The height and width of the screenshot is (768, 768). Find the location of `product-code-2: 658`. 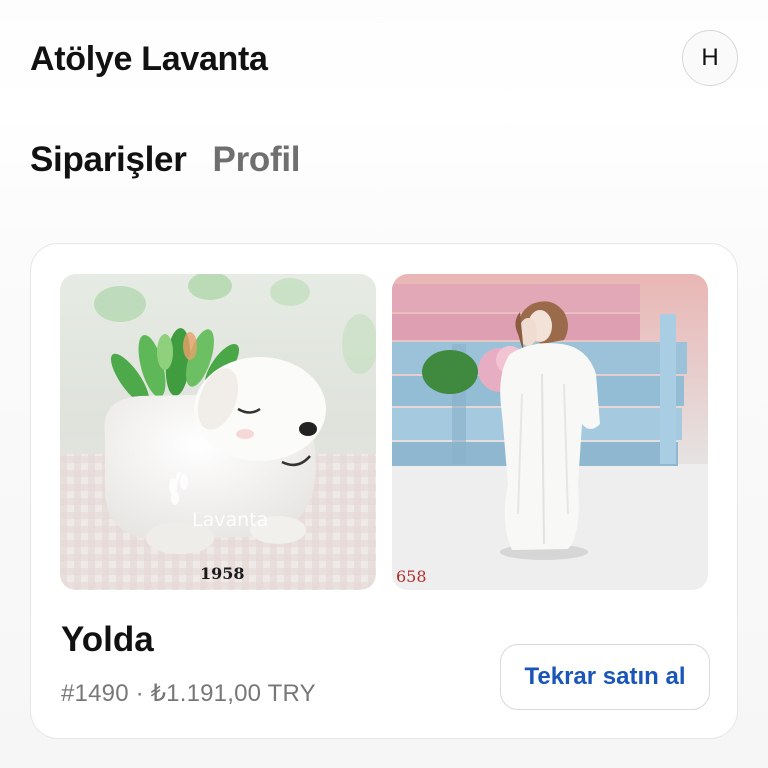

product-code-2: 658 is located at coordinates (411, 576).